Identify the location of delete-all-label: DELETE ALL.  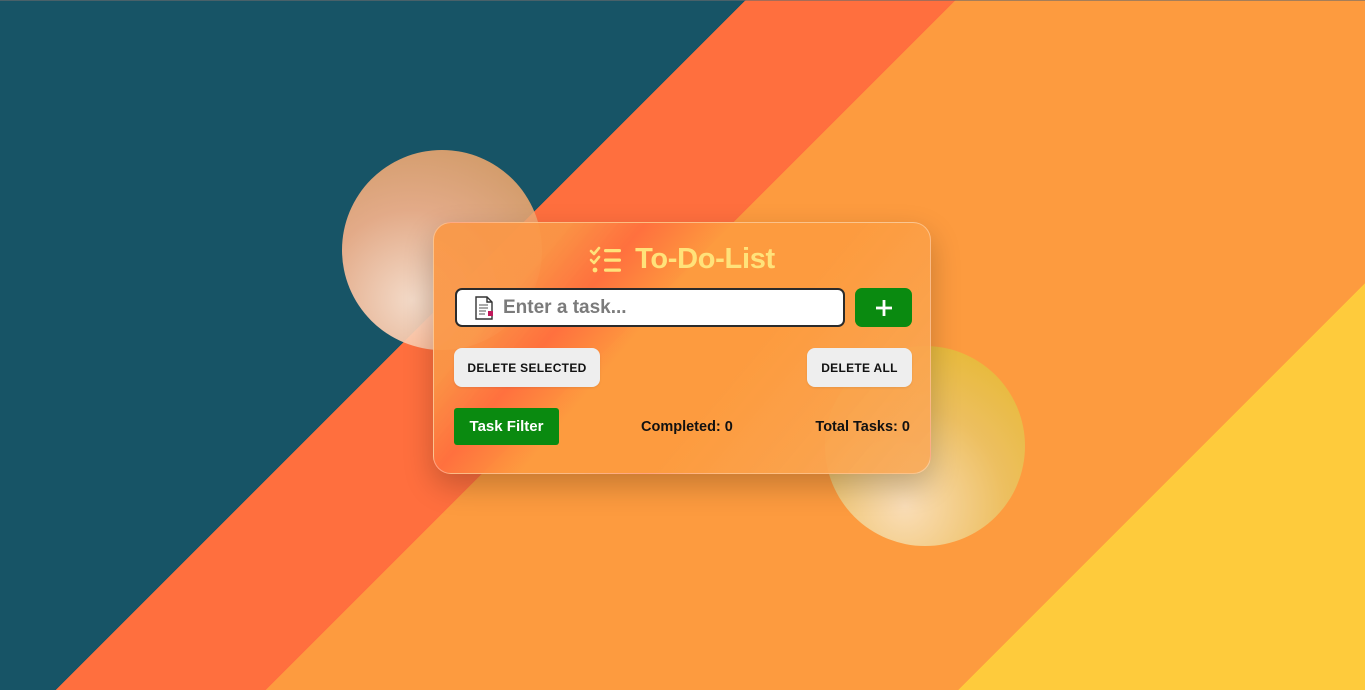
(859, 367).